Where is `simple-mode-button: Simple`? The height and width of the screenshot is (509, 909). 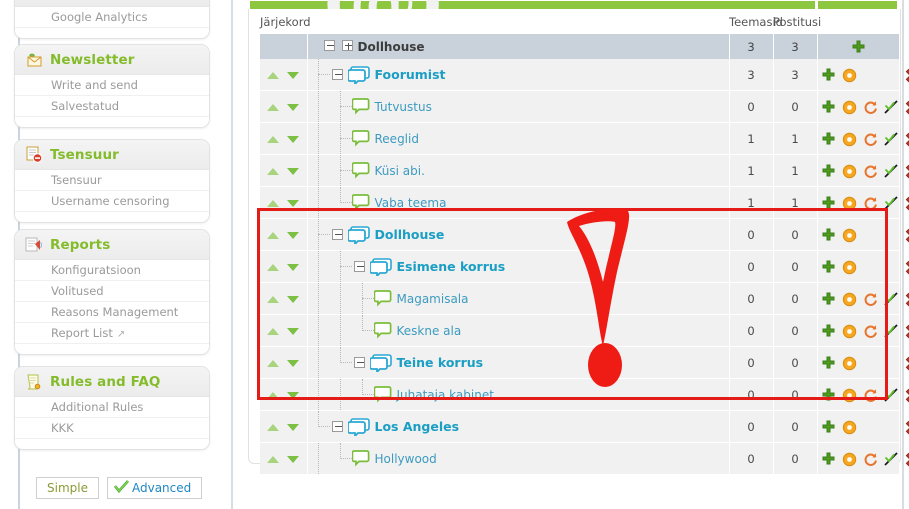 simple-mode-button: Simple is located at coordinates (67, 488).